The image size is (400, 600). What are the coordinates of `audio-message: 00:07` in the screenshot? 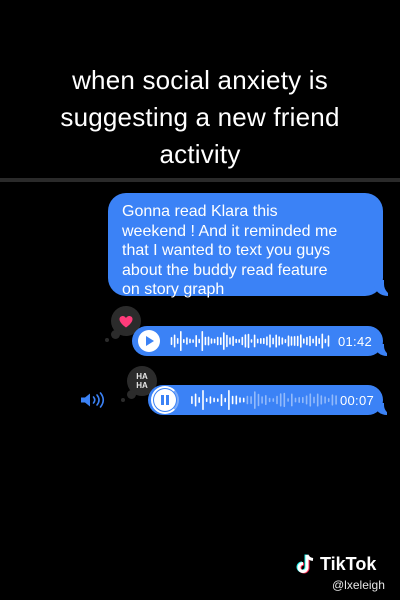 It's located at (271, 400).